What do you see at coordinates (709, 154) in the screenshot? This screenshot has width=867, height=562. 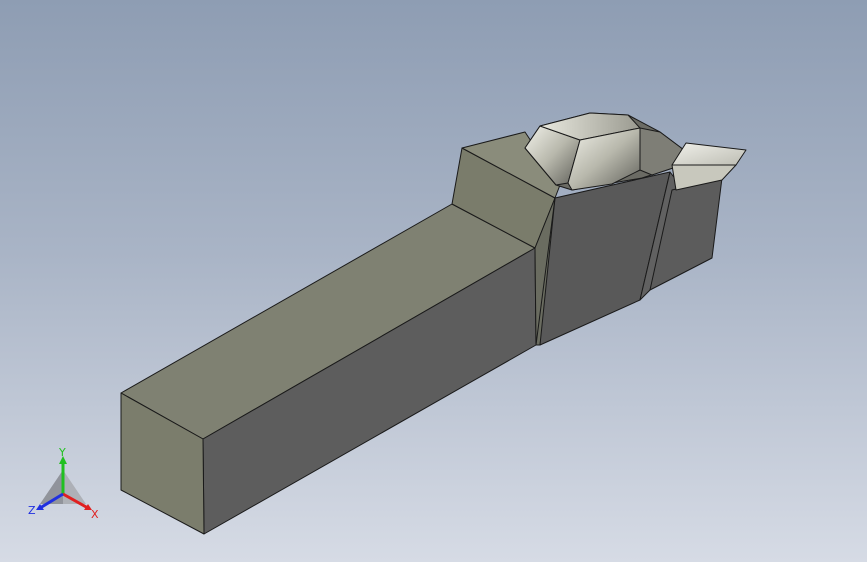 I see `insert-tip-top` at bounding box center [709, 154].